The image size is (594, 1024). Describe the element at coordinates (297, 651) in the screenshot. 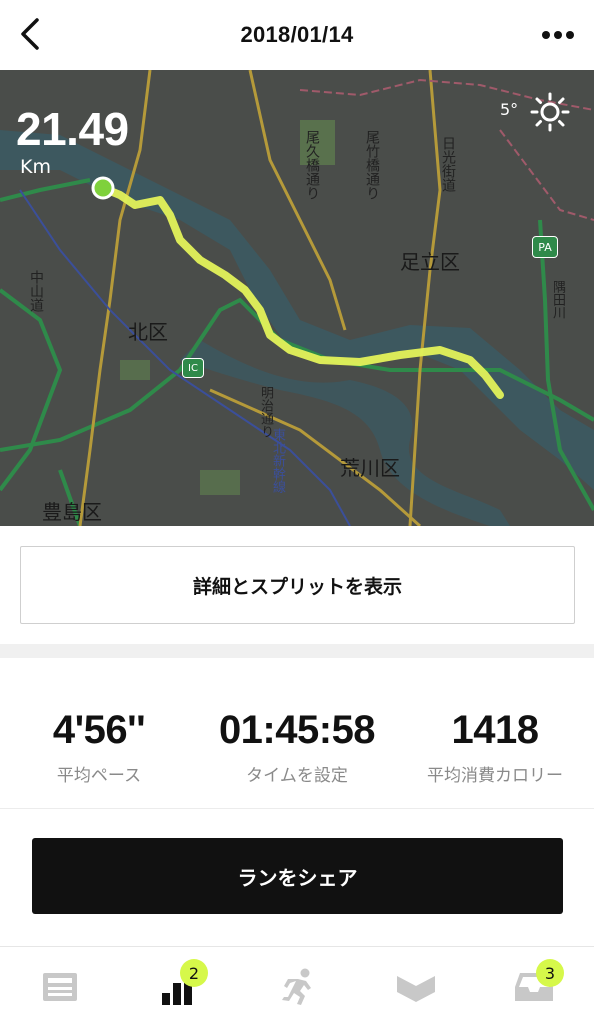

I see `section-separator` at that location.